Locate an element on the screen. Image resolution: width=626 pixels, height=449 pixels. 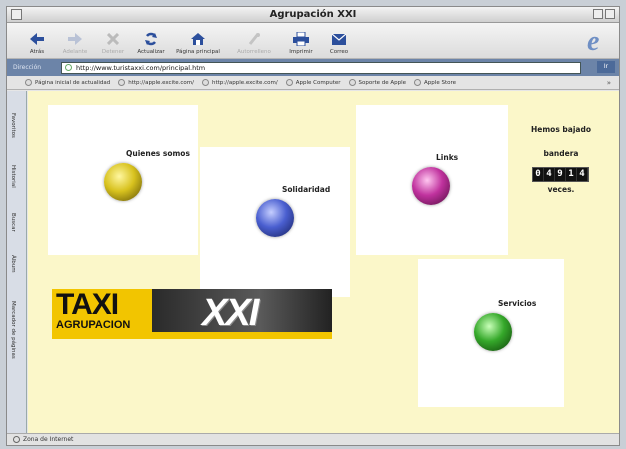
banner-yellow-stripe is located at coordinates (192, 335).